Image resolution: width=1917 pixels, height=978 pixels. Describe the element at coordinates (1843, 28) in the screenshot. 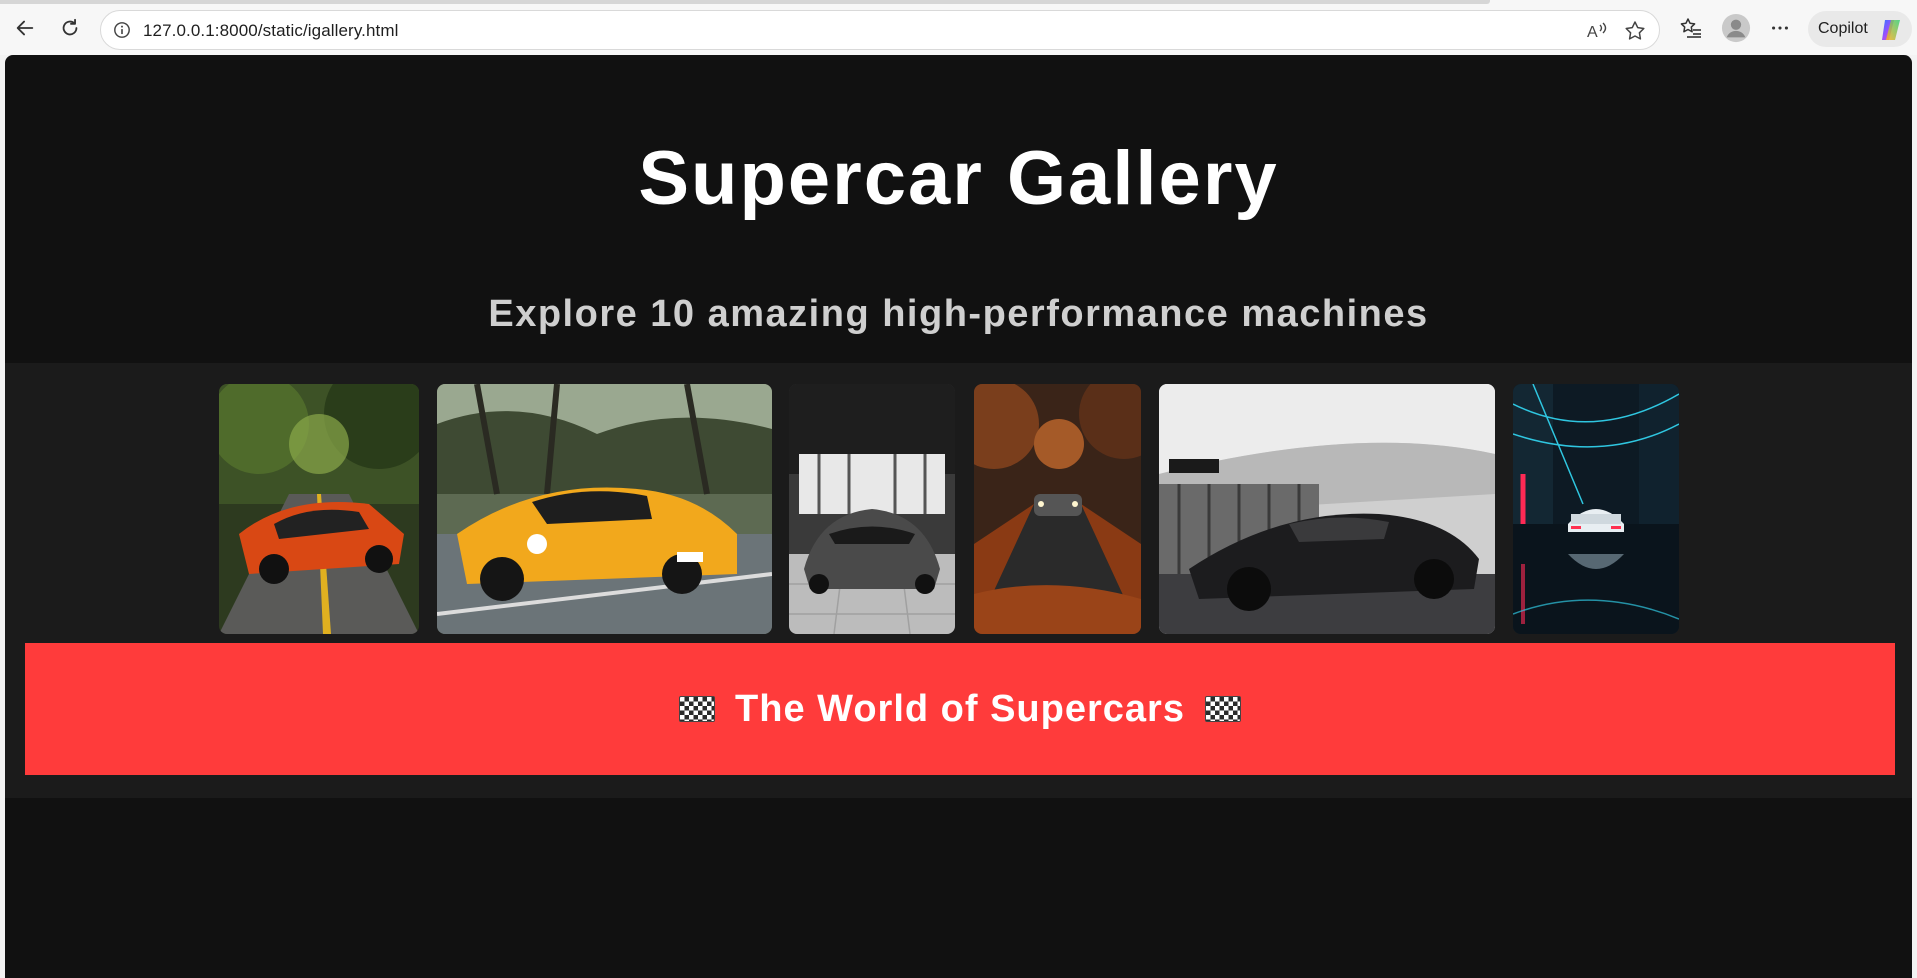

I see `copilot-label: Copilot` at that location.